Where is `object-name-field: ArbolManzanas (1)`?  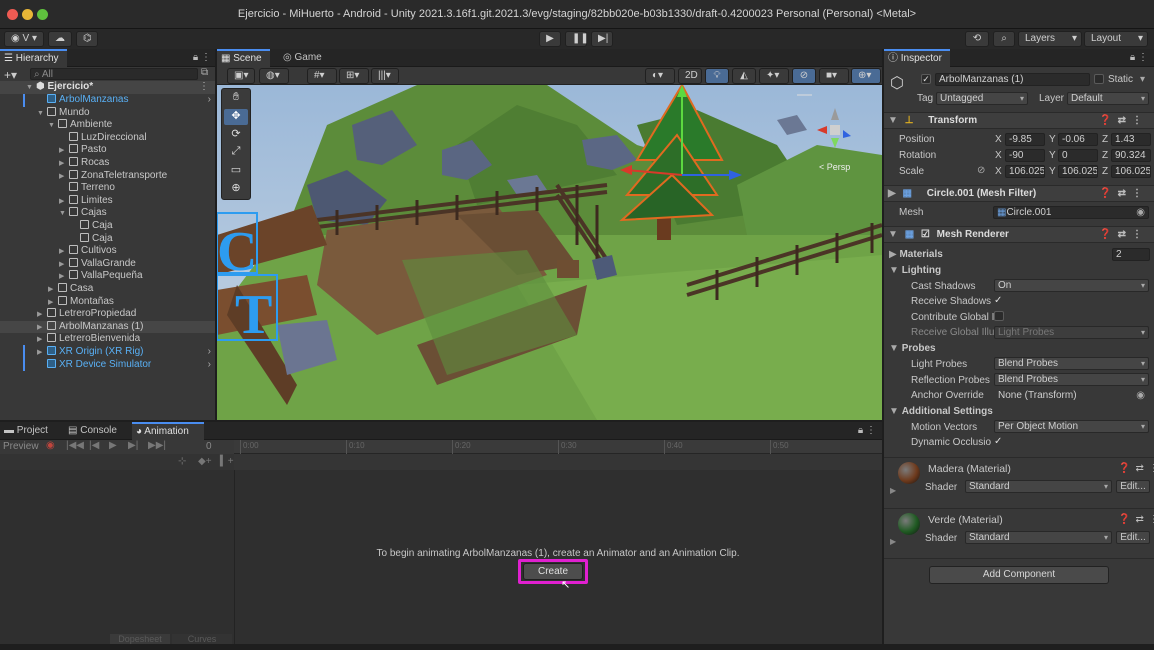
object-name-field: ArbolManzanas (1) is located at coordinates (1012, 79).